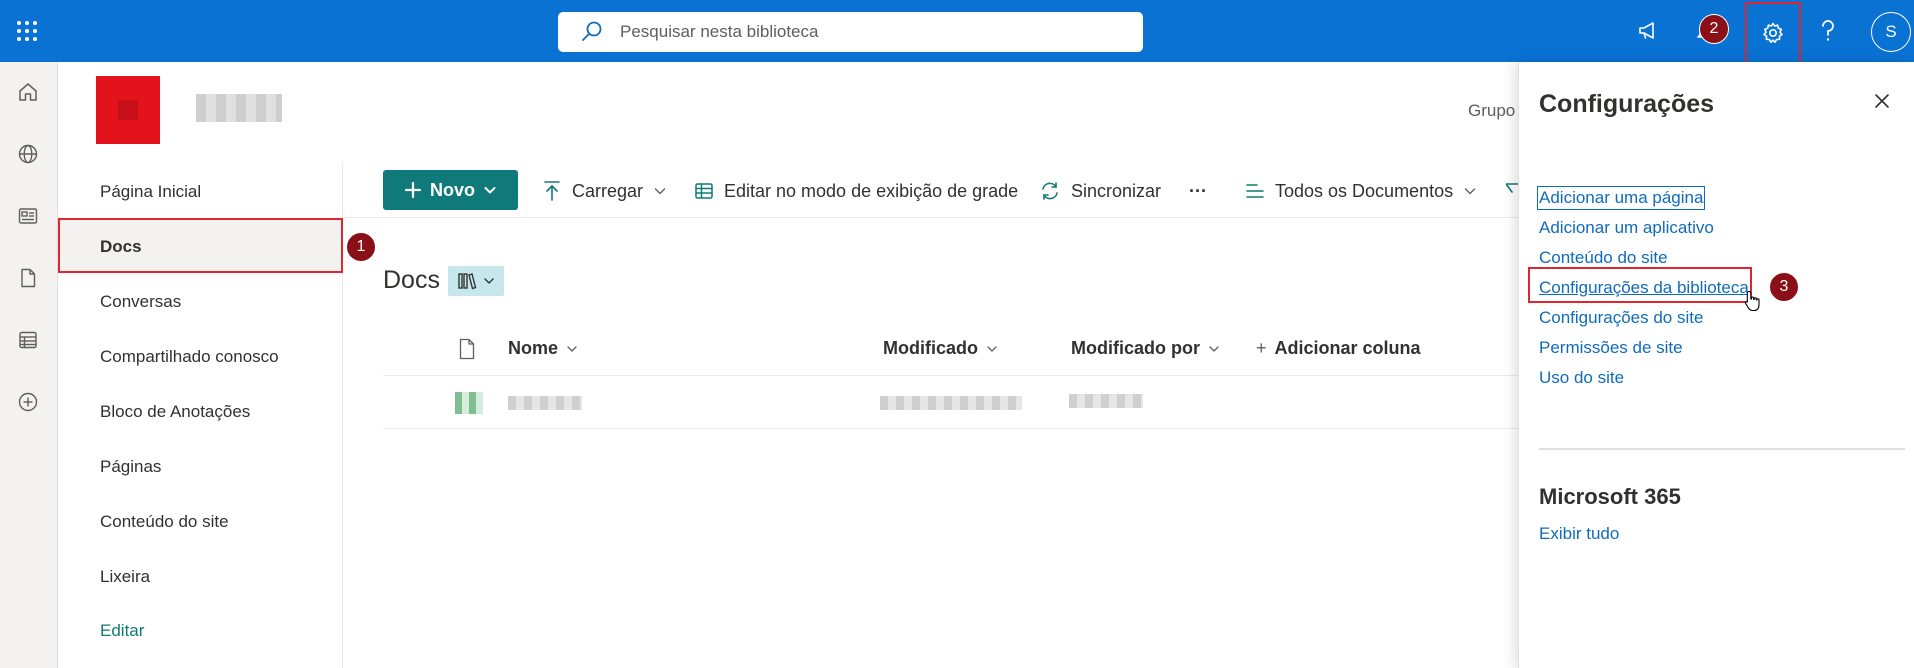 The height and width of the screenshot is (668, 1914). I want to click on globe-icon, so click(28, 154).